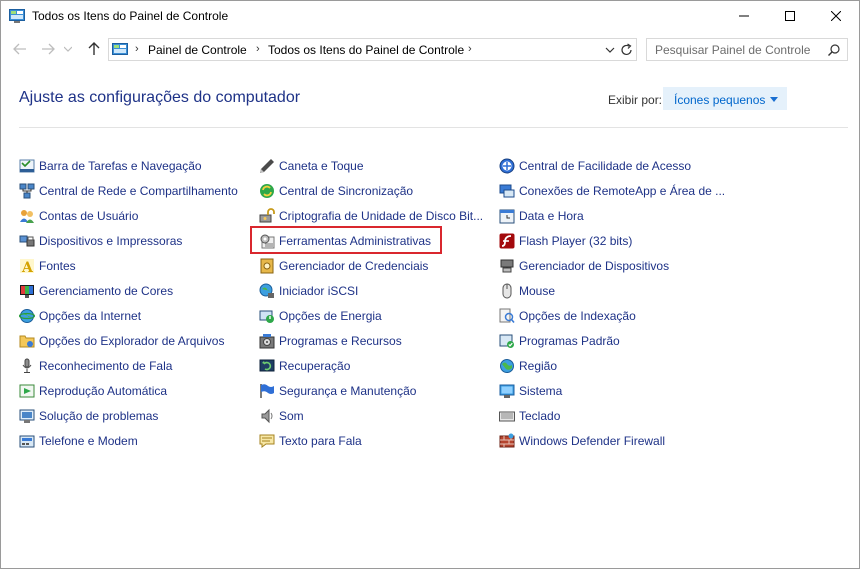 This screenshot has width=860, height=569. What do you see at coordinates (20, 49) in the screenshot?
I see `back-button` at bounding box center [20, 49].